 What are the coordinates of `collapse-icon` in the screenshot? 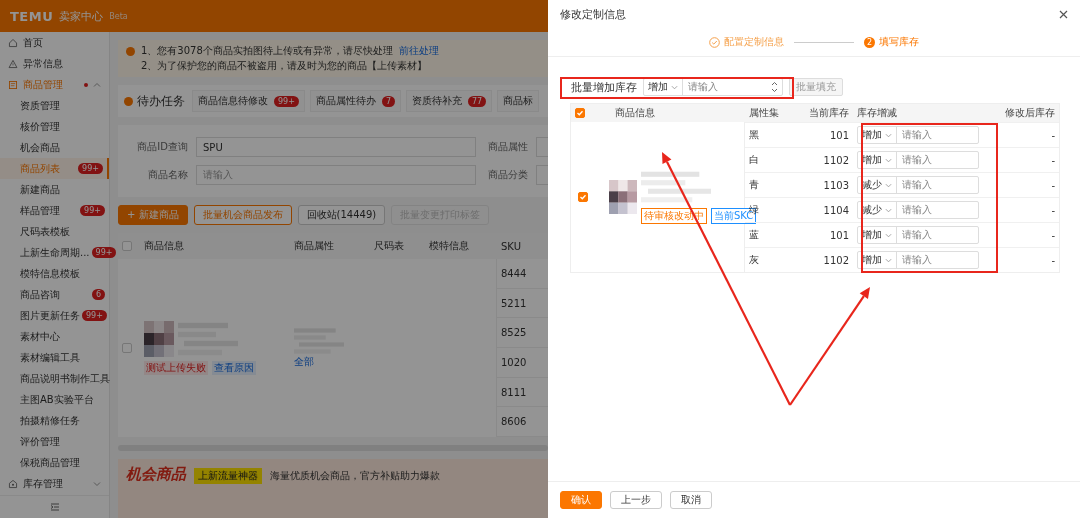 It's located at (54, 507).